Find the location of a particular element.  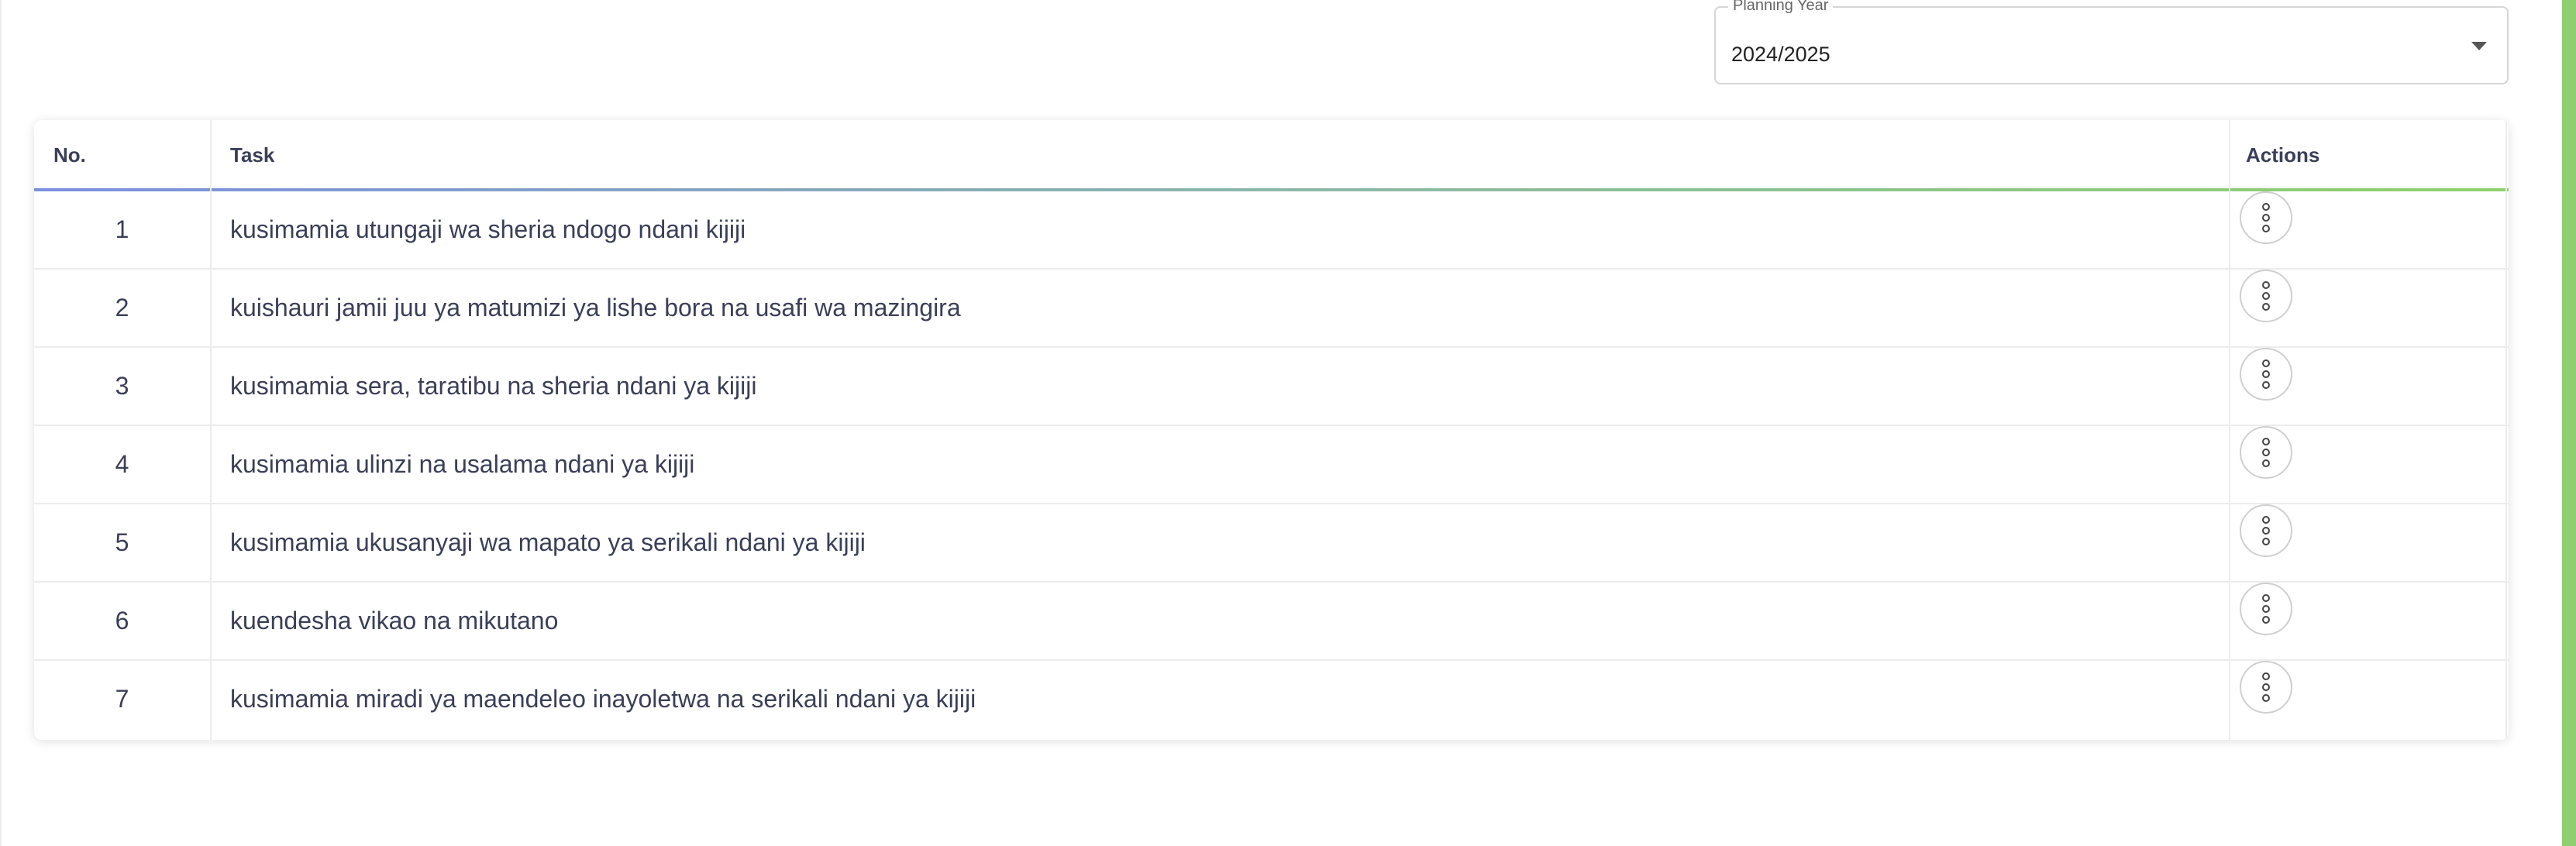

table-header: No. Task Actions is located at coordinates (1271, 155).